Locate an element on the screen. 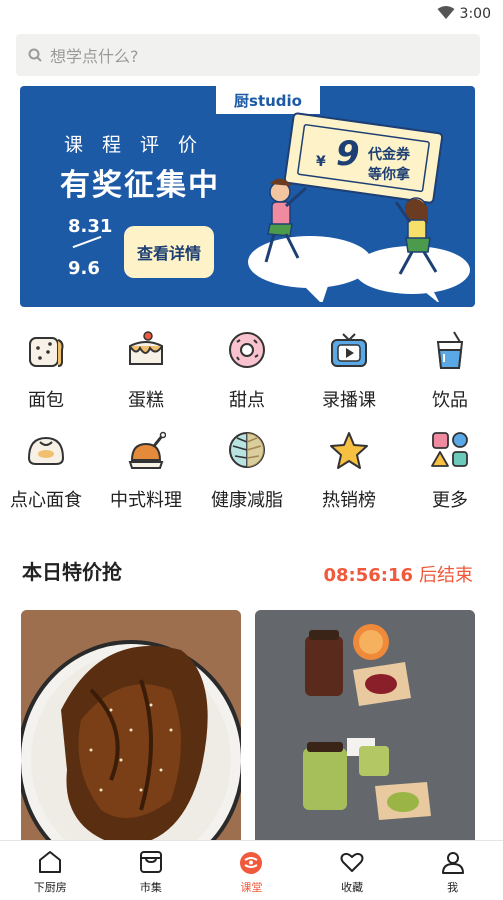  search-input: 想学点什么? is located at coordinates (248, 55).